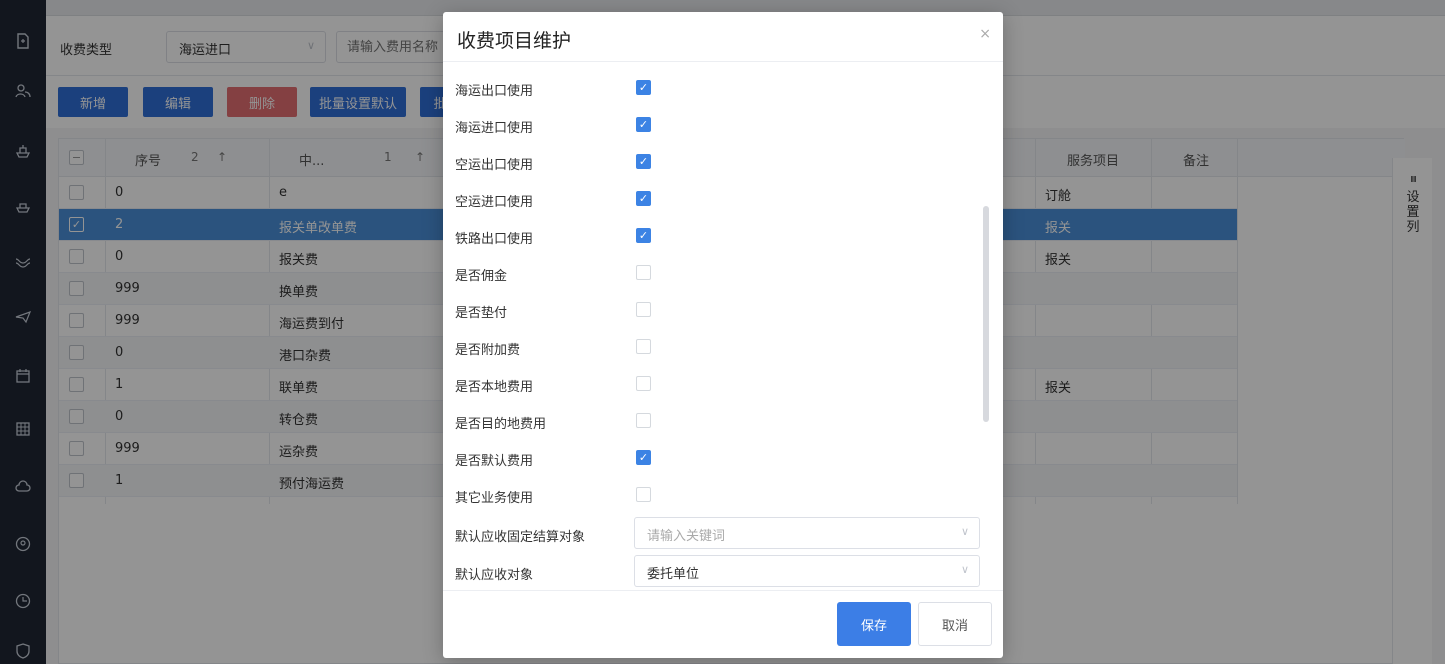  What do you see at coordinates (723, 37) in the screenshot?
I see `dialog-header: 收费项目维护 ×` at bounding box center [723, 37].